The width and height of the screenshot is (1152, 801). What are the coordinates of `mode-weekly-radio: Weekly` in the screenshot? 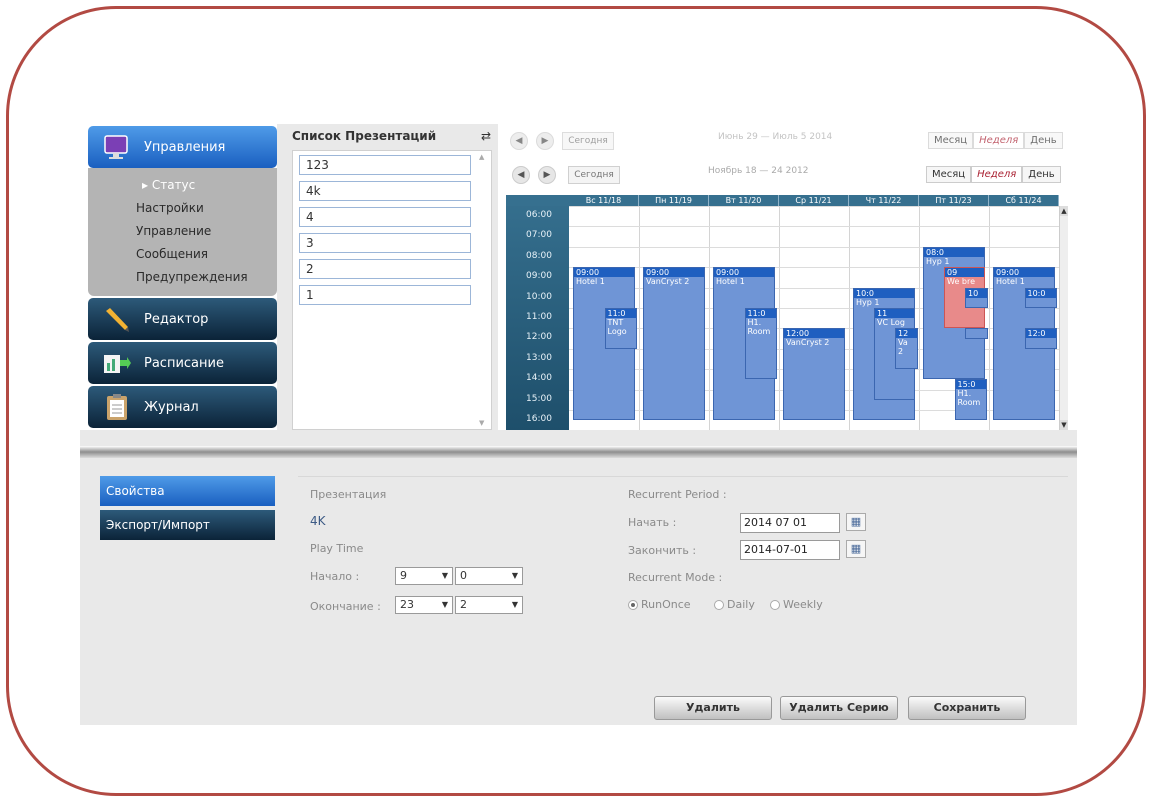 It's located at (796, 604).